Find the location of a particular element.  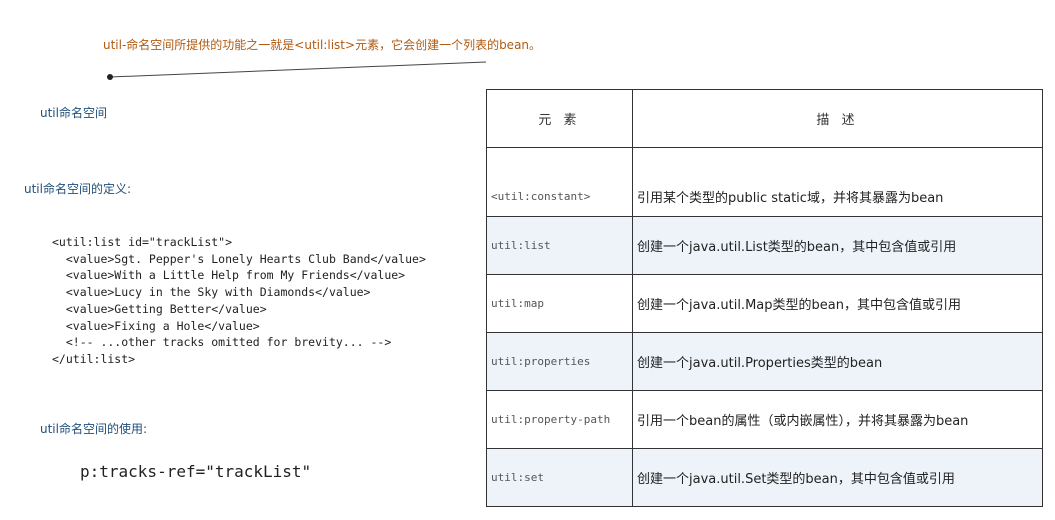

description-cell: 引用某个类型的public static域，并将其暴露为bean is located at coordinates (837, 196).